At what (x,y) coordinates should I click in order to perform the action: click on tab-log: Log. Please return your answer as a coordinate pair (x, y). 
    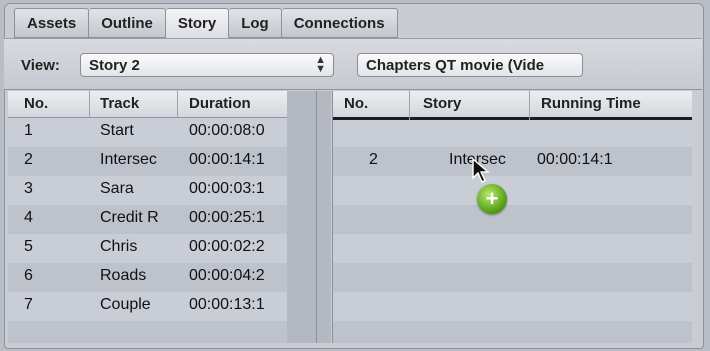
    Looking at the image, I should click on (255, 23).